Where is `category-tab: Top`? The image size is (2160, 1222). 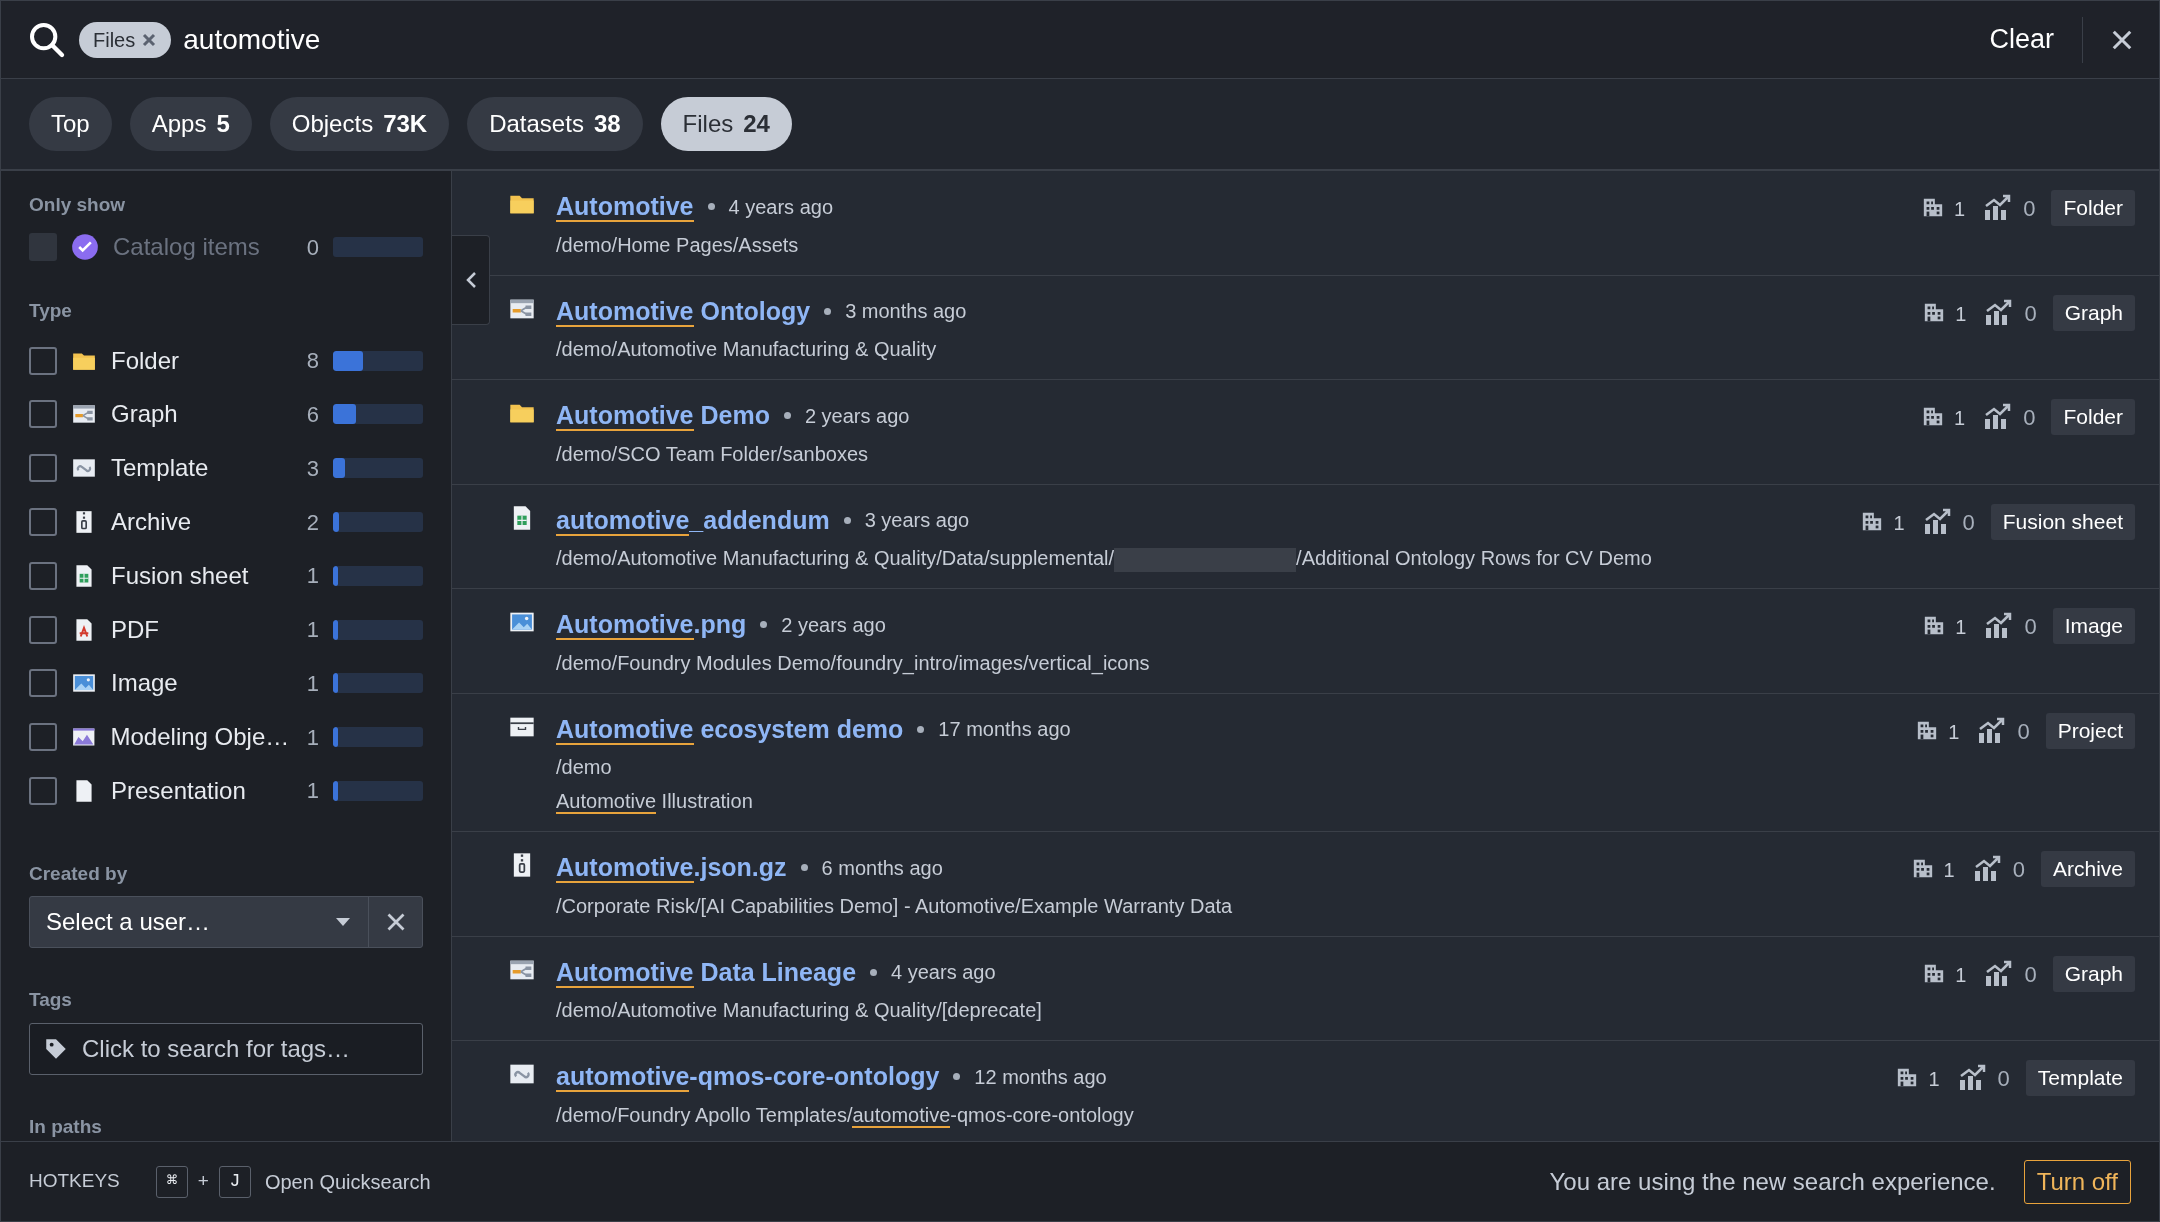 category-tab: Top is located at coordinates (70, 124).